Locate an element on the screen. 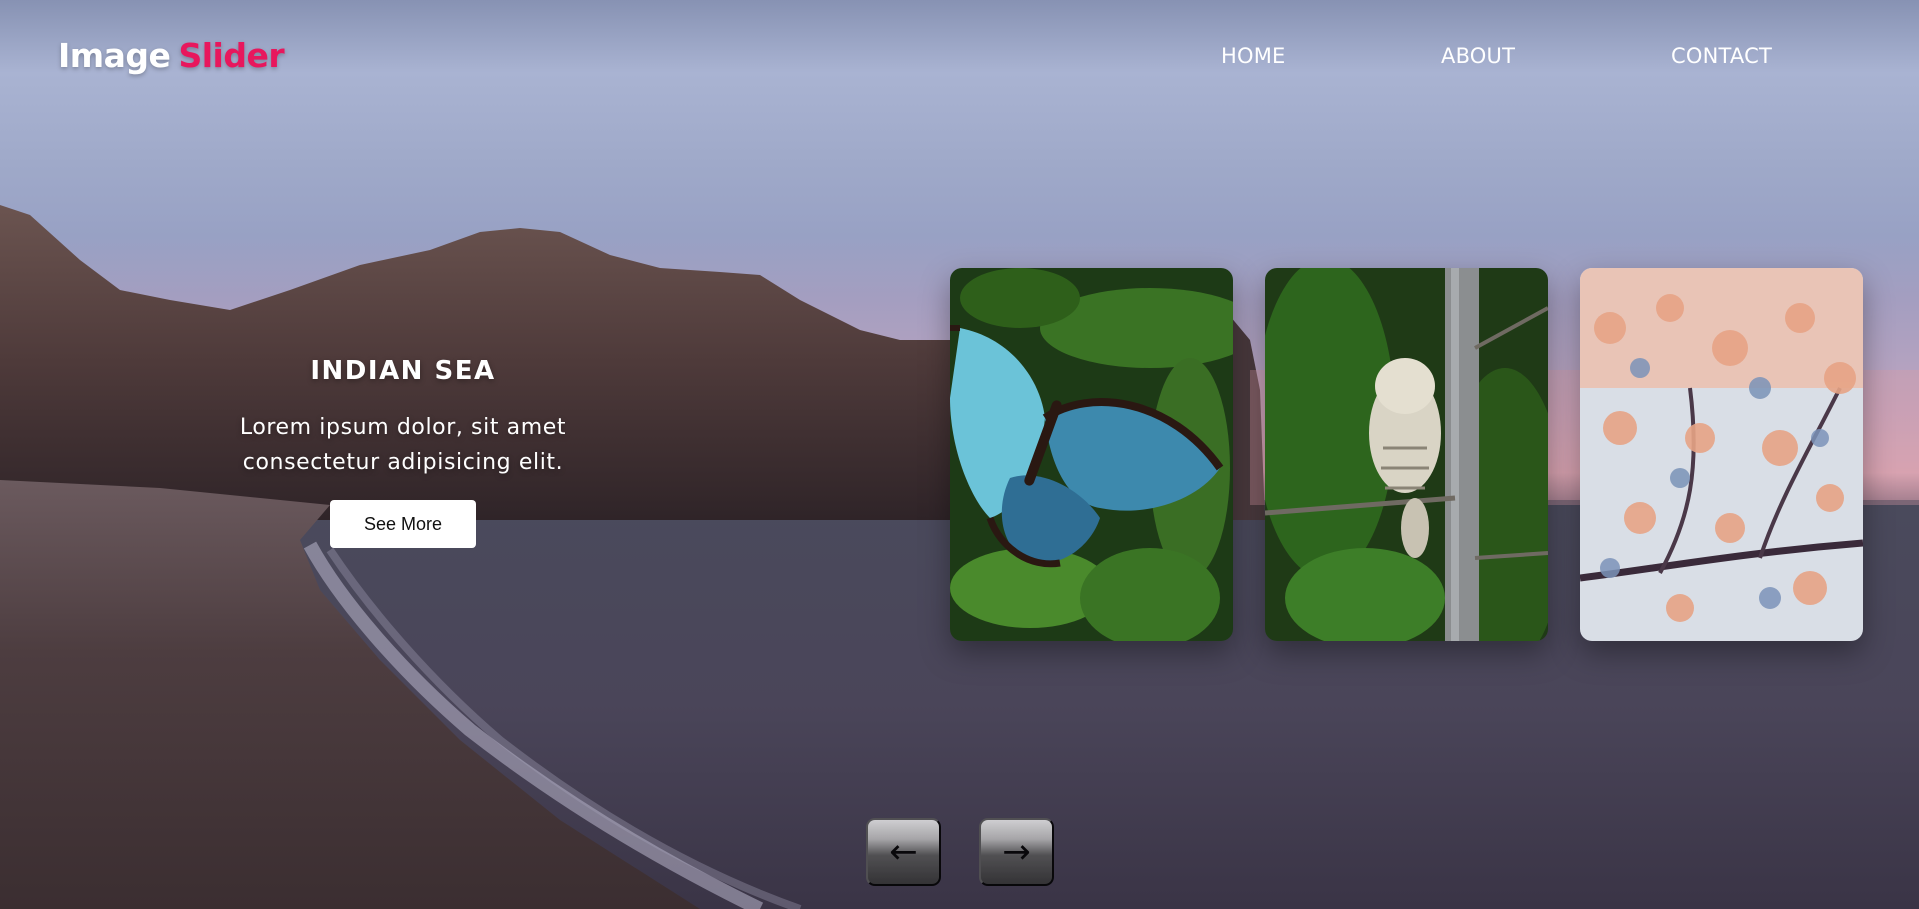 The height and width of the screenshot is (909, 1919). next-arrow-button: → is located at coordinates (1016, 852).